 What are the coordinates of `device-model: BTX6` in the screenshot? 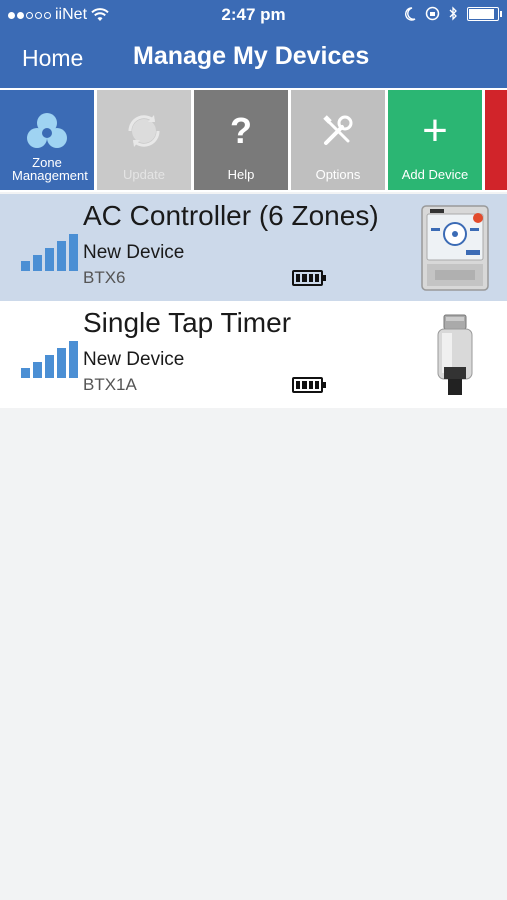 It's located at (104, 277).